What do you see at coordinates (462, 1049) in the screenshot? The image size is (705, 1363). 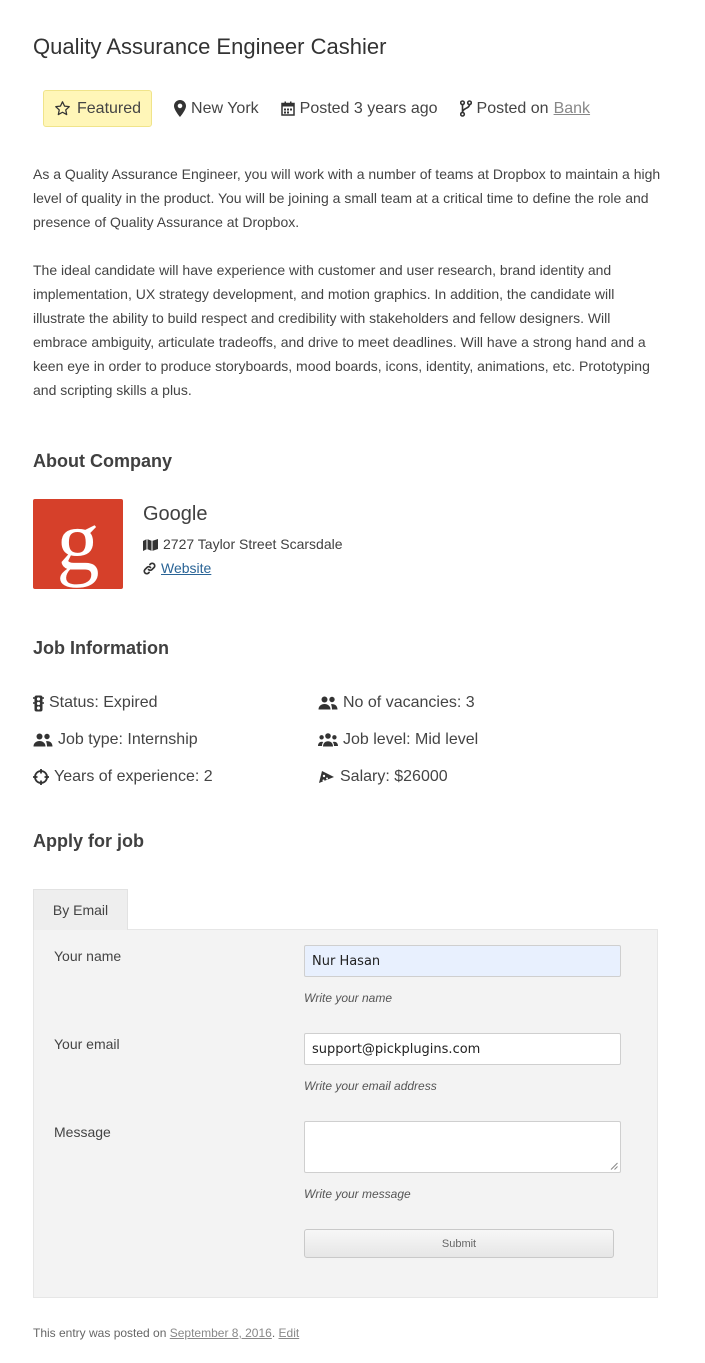 I see `email-input: support@pickplugins.com` at bounding box center [462, 1049].